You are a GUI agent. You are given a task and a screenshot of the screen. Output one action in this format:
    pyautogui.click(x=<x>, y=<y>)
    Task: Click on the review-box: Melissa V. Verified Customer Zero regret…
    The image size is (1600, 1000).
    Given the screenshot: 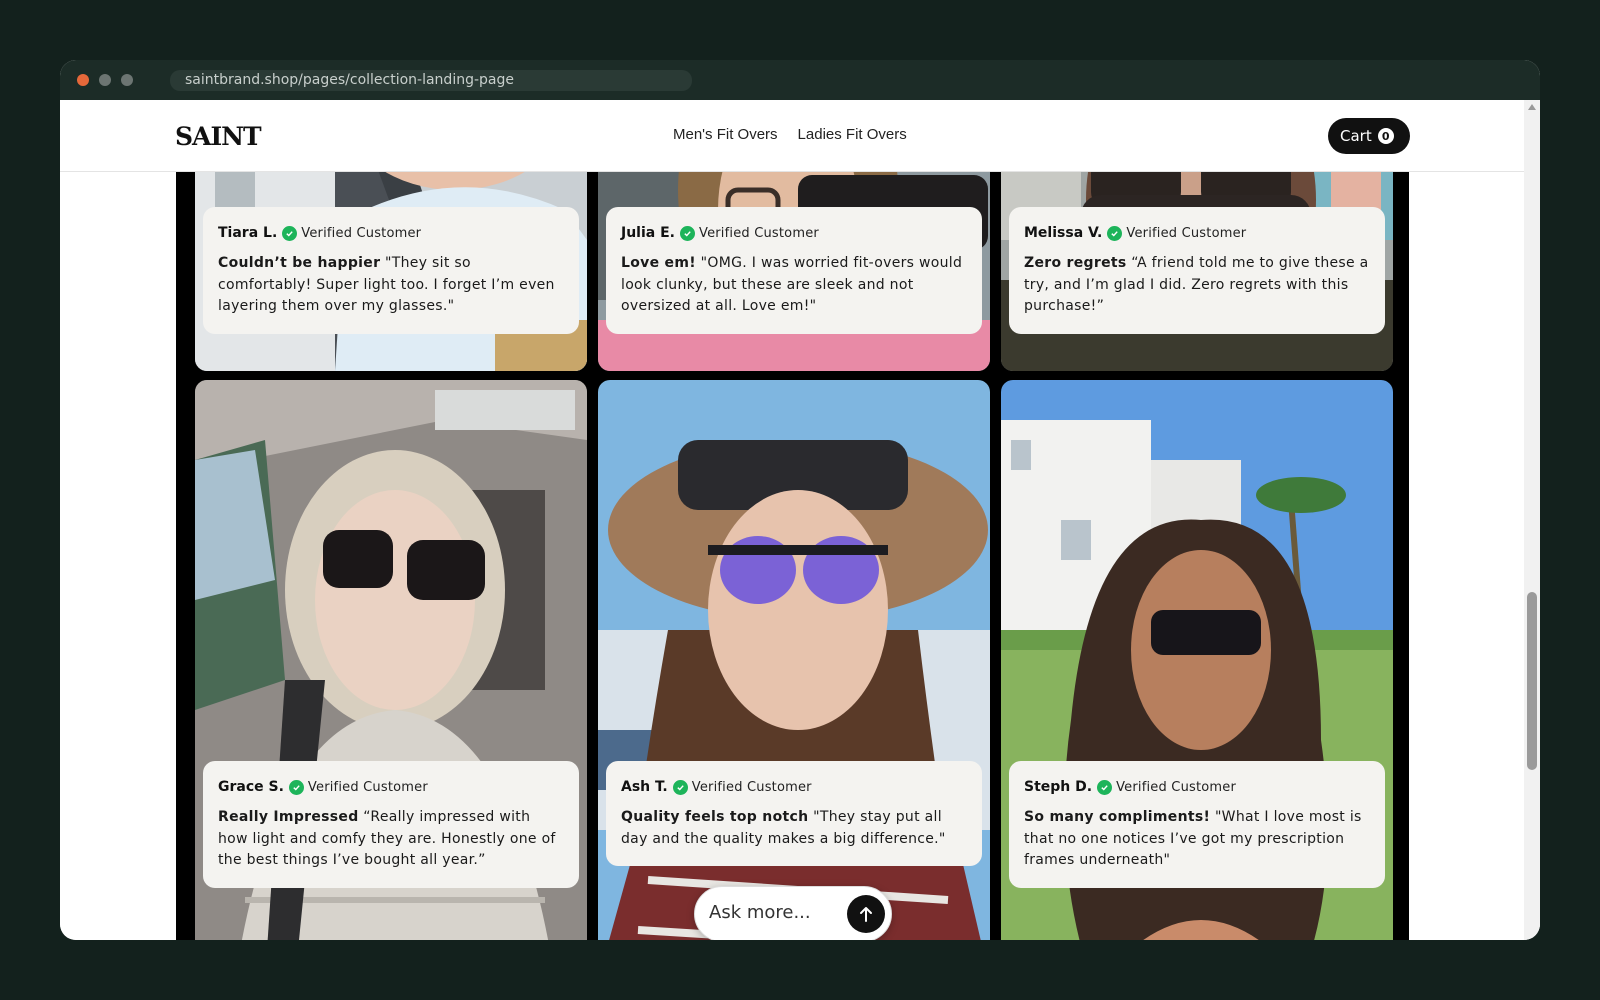 What is the action you would take?
    pyautogui.click(x=1197, y=270)
    